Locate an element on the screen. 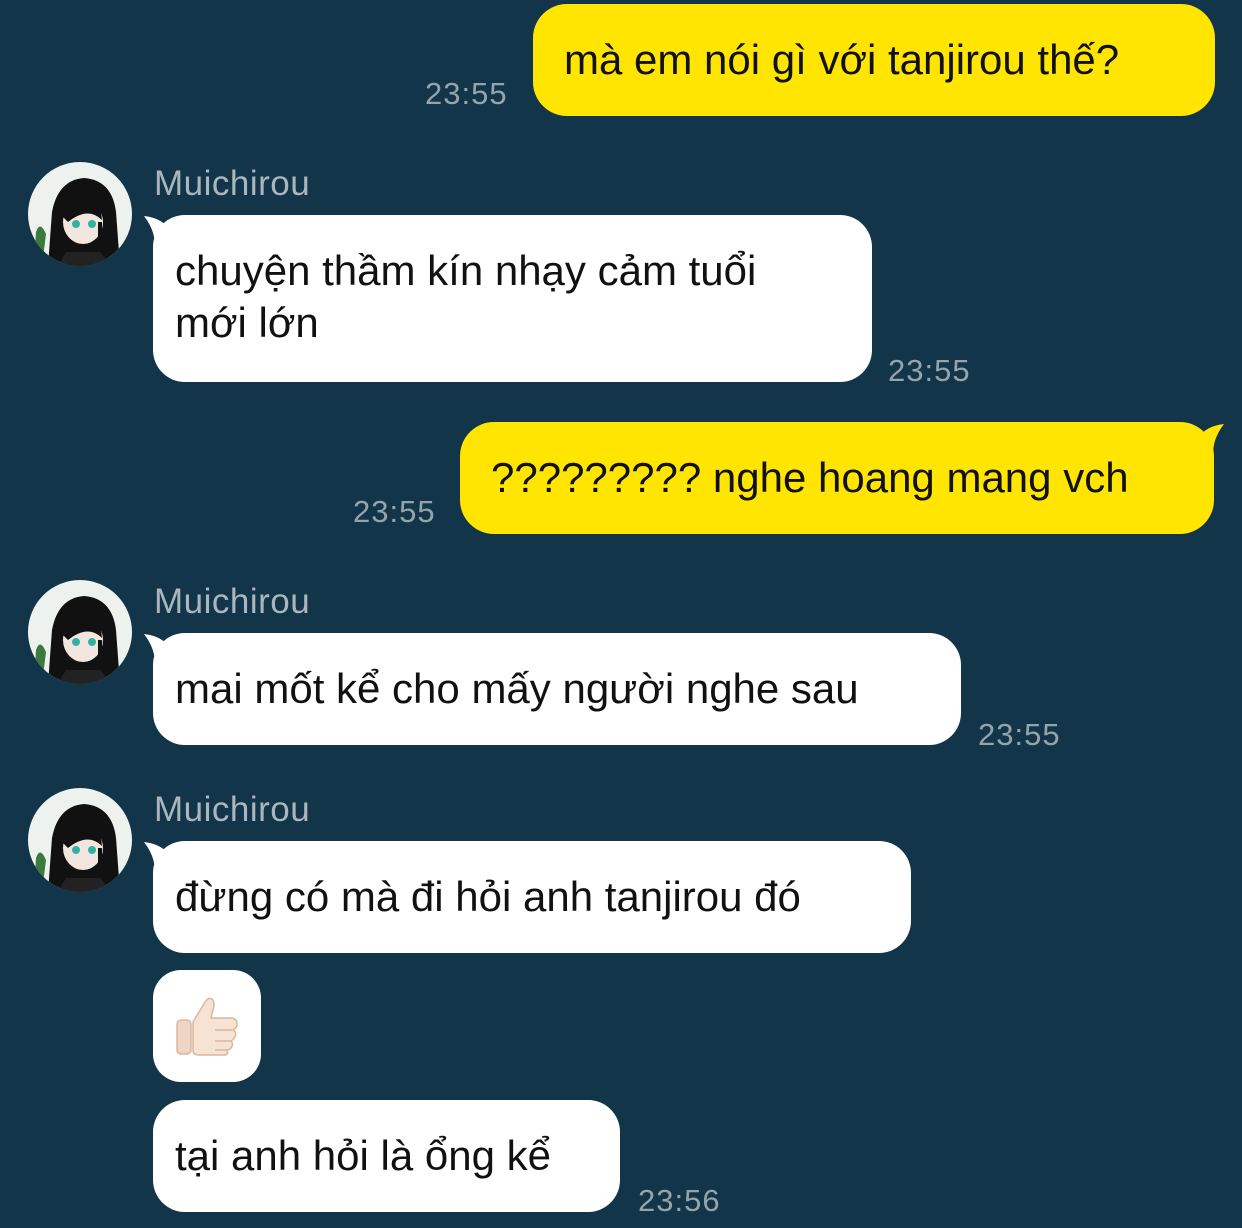  incoming-message-bubble: chuyện thầm kín nhạy cảm tuổi mới lớn is located at coordinates (512, 298).